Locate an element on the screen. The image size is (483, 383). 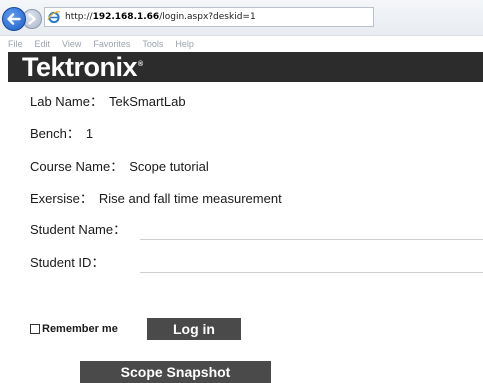
course-name-row: Course Name： Scope tutorial is located at coordinates (119, 165).